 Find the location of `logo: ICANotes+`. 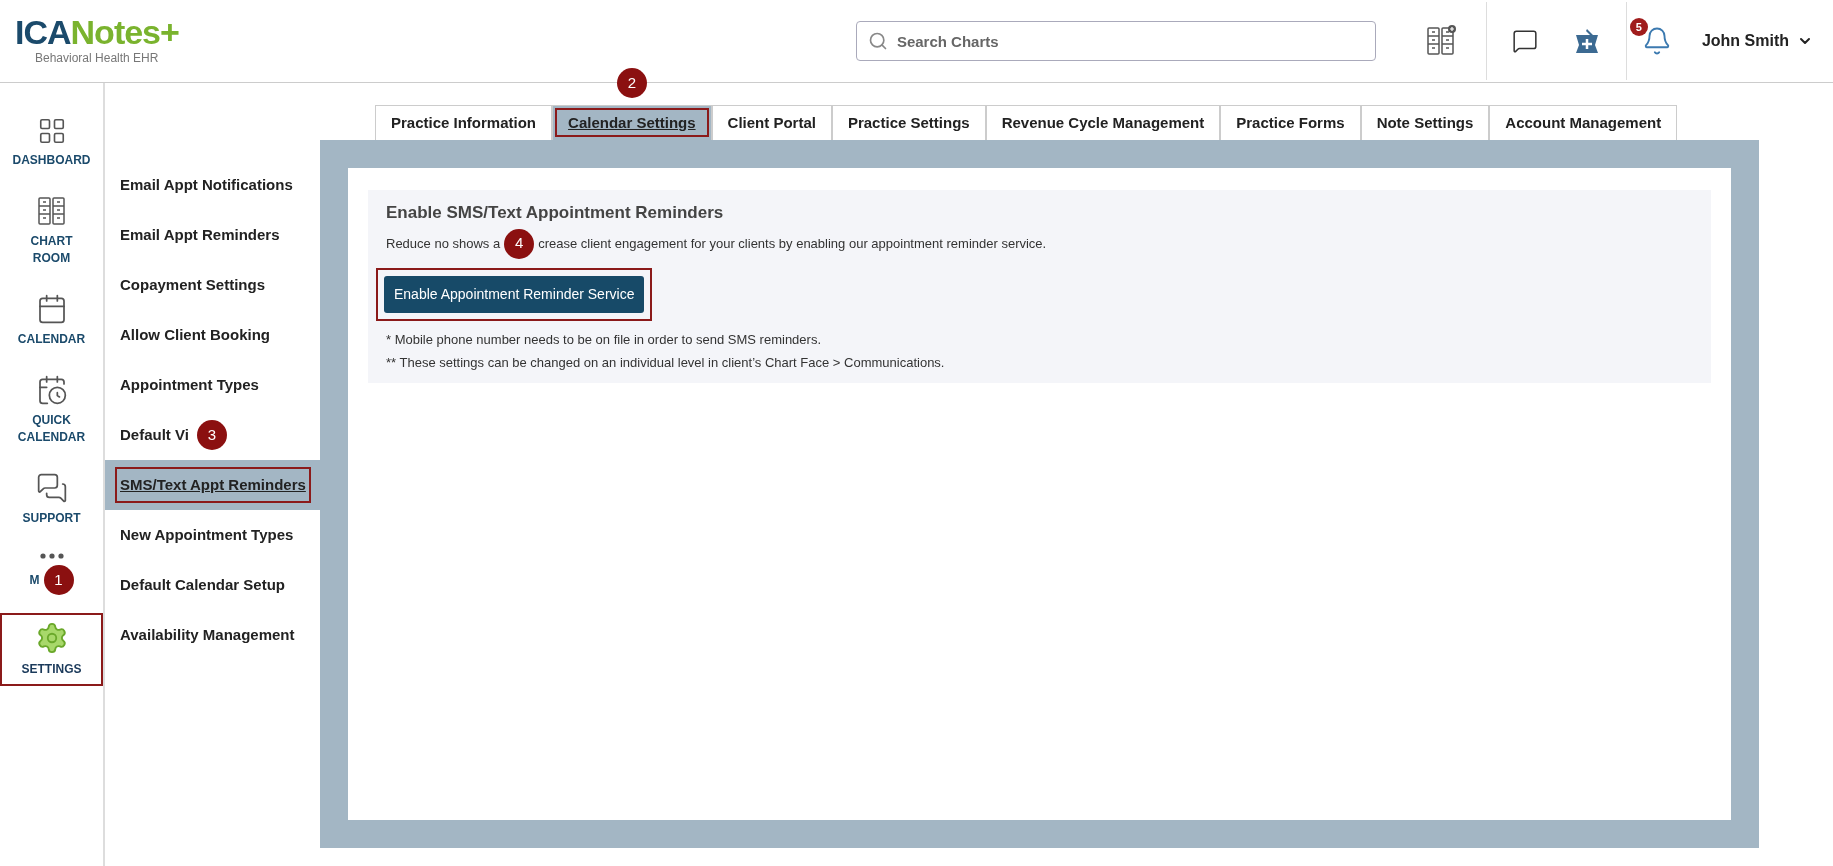

logo: ICANotes+ is located at coordinates (207, 32).